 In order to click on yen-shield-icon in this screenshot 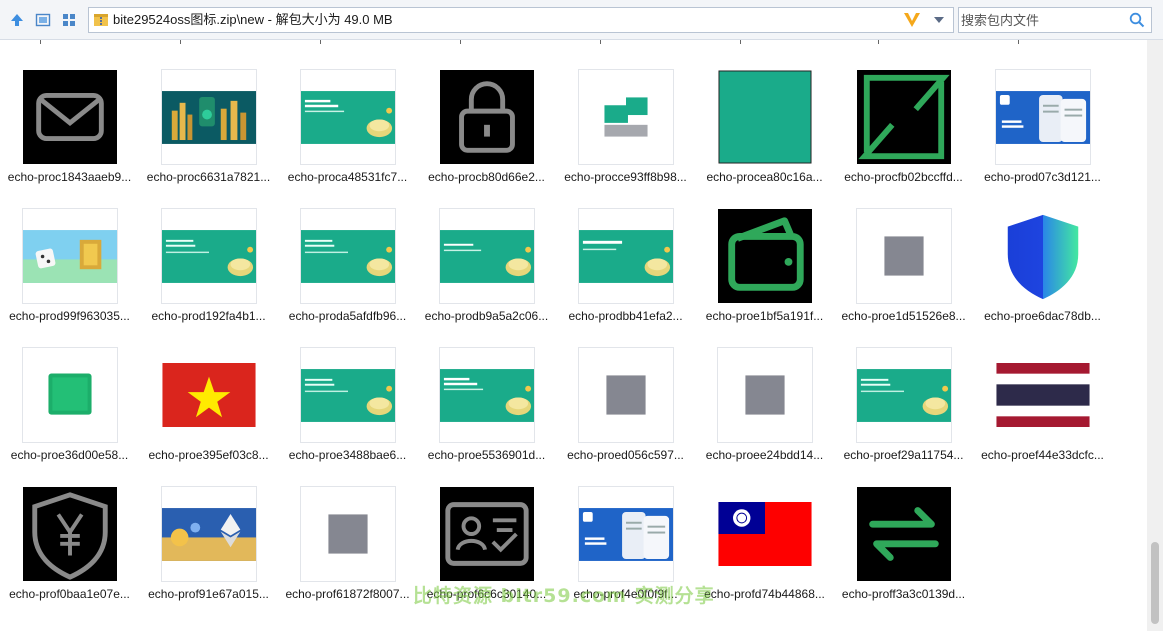, I will do `click(70, 534)`.